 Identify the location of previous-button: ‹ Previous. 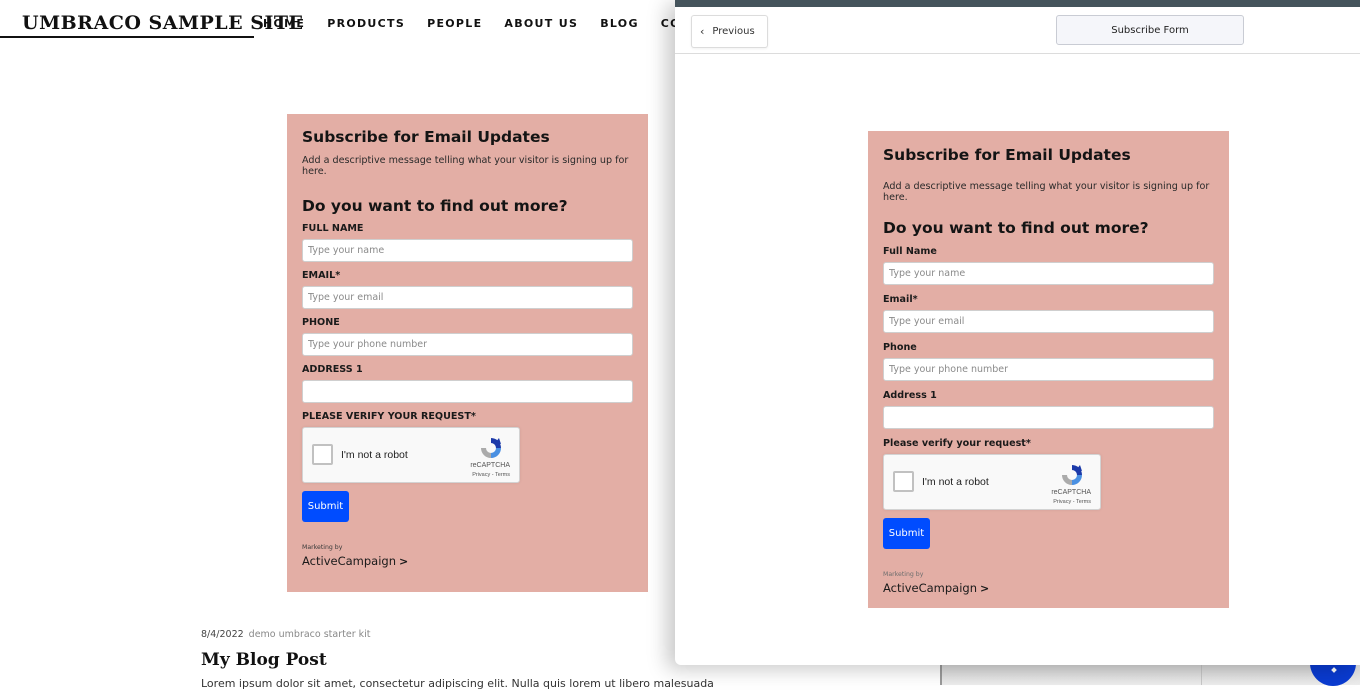
(729, 31).